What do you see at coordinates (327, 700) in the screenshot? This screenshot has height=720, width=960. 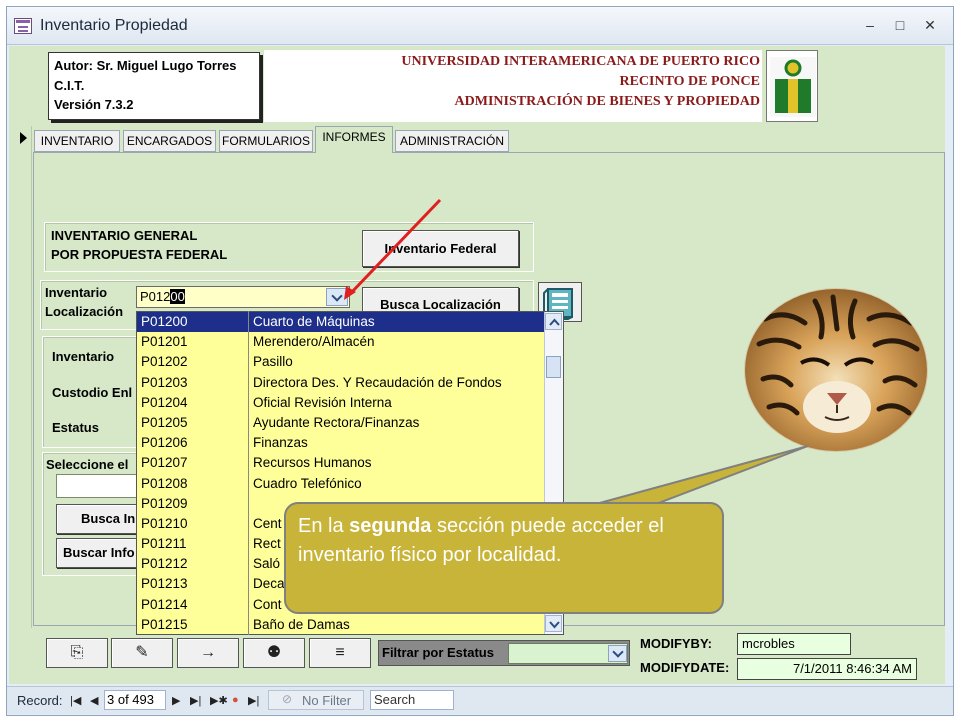 I see `no-filter-label: No Filter` at bounding box center [327, 700].